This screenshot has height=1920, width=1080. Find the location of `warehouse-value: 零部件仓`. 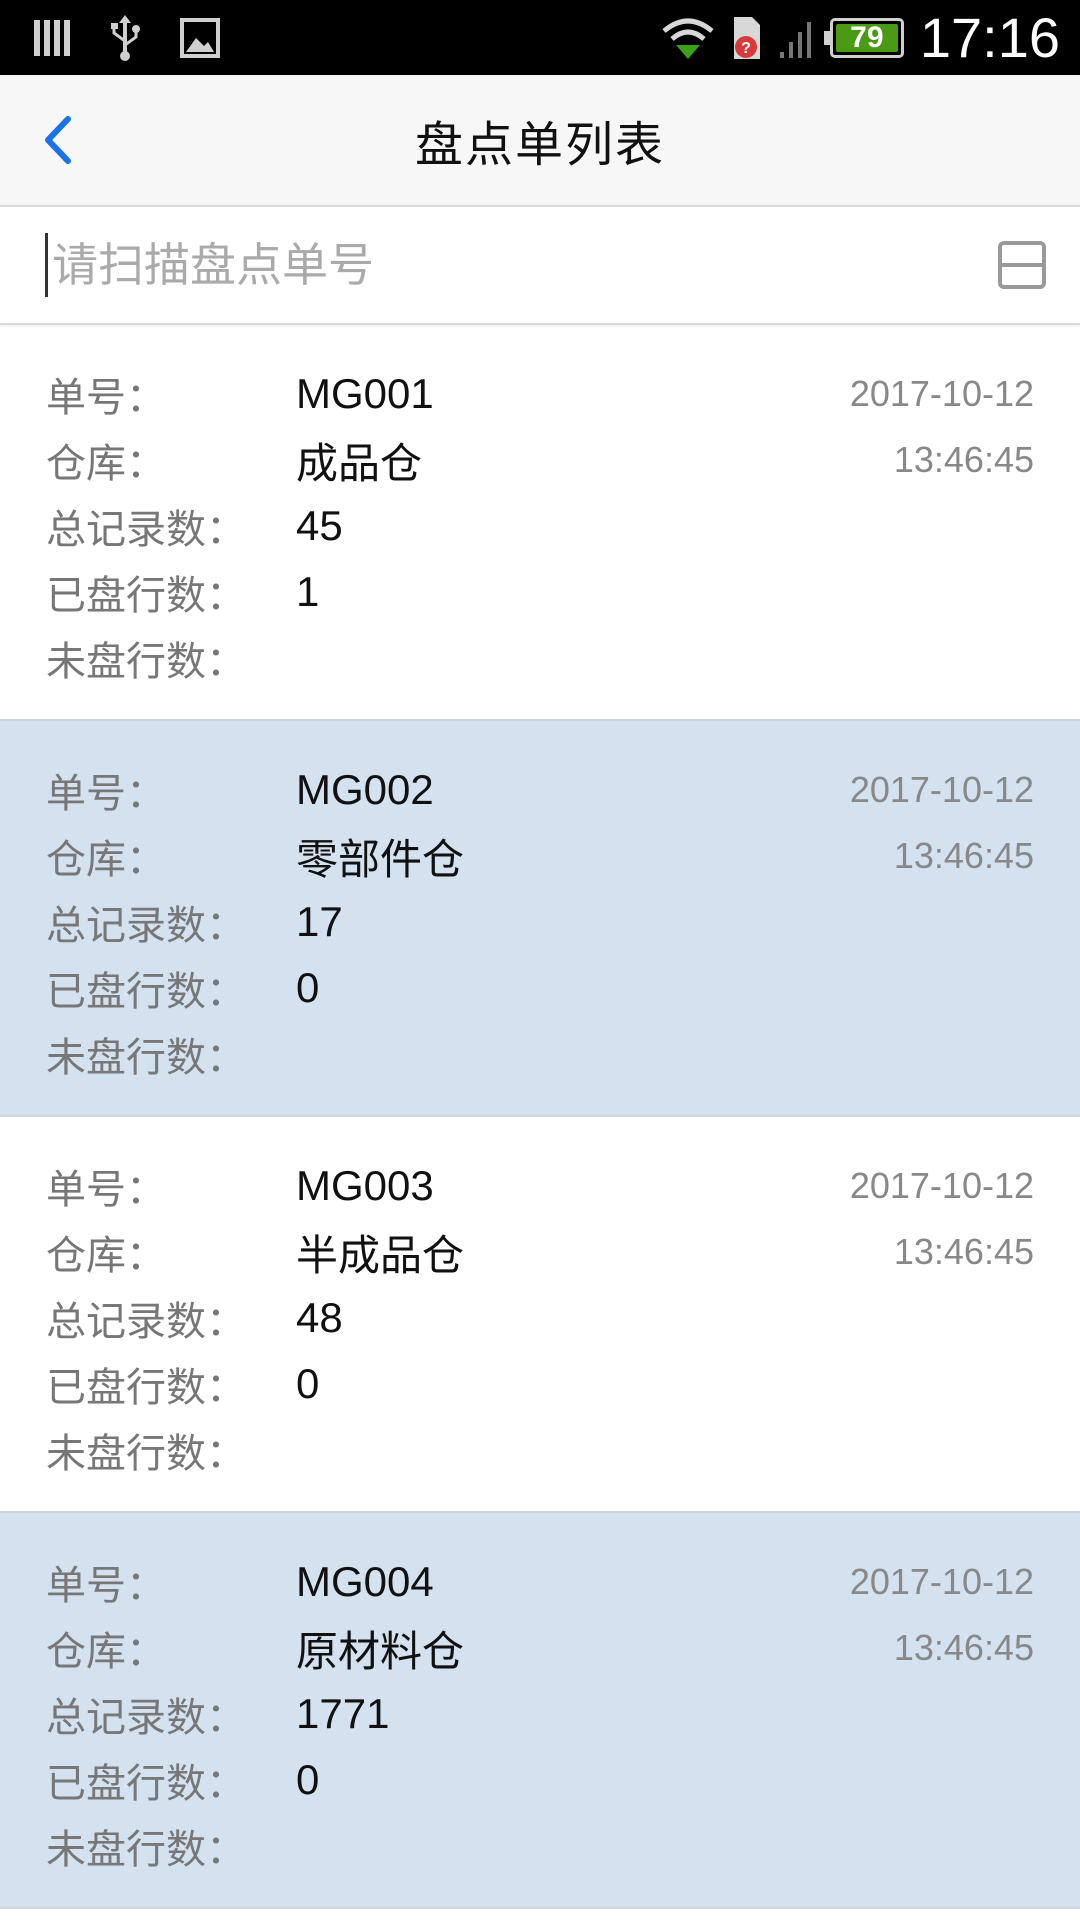

warehouse-value: 零部件仓 is located at coordinates (380, 859).